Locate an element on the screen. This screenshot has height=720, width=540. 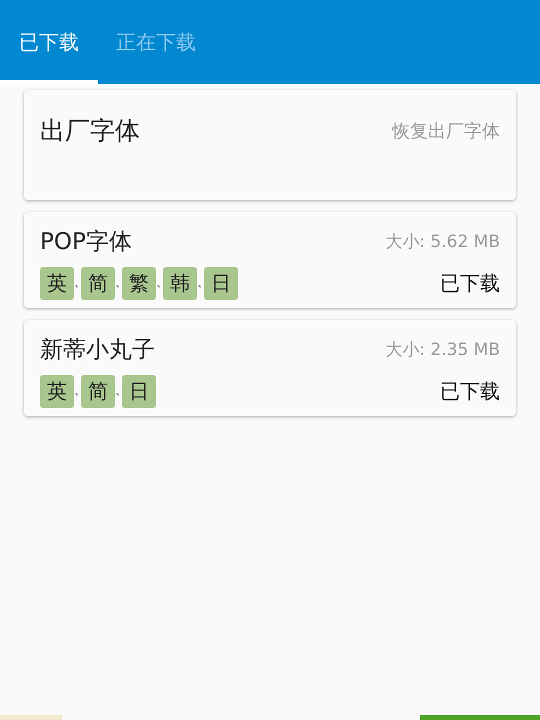
file-size: 大小: 5.62 MB is located at coordinates (442, 242).